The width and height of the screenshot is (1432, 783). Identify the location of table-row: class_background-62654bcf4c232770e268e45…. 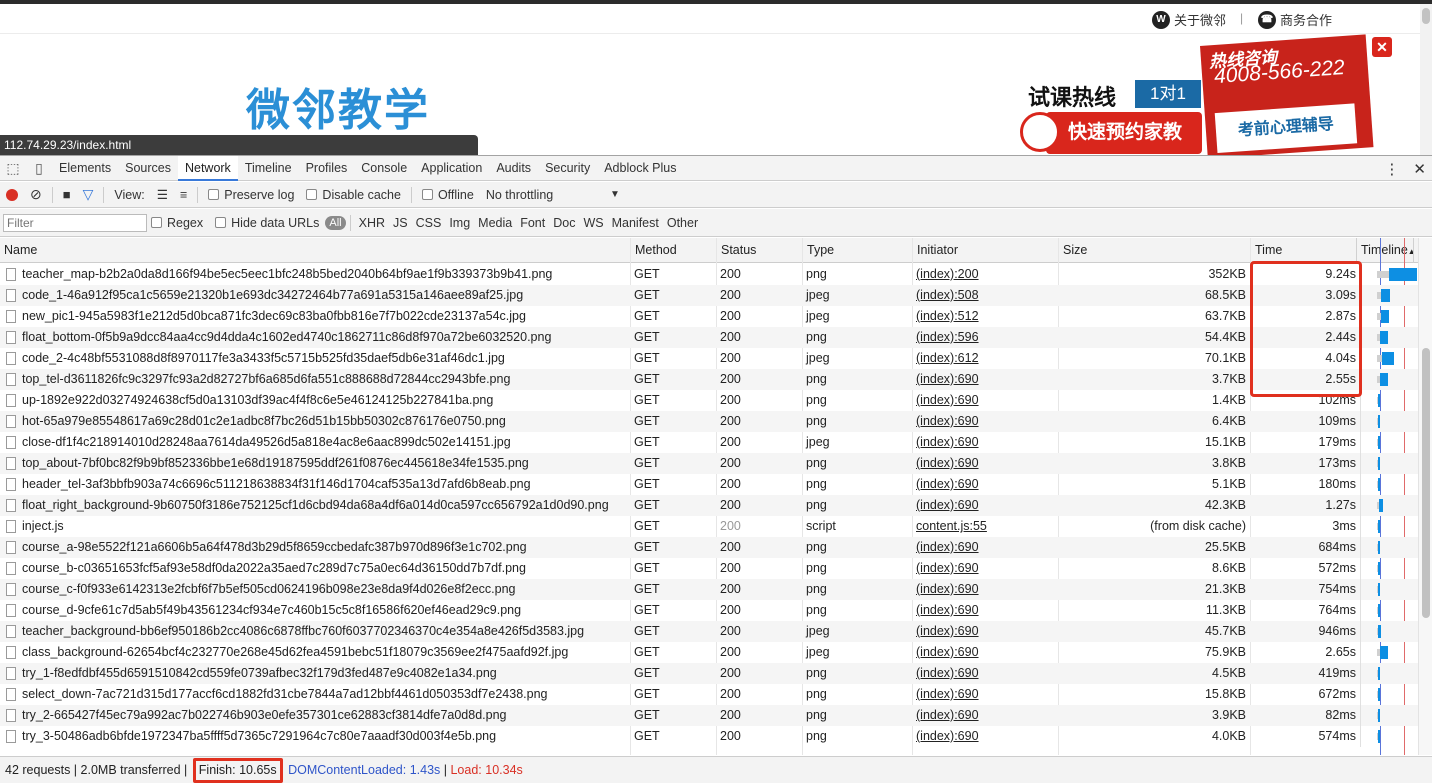
(709, 652).